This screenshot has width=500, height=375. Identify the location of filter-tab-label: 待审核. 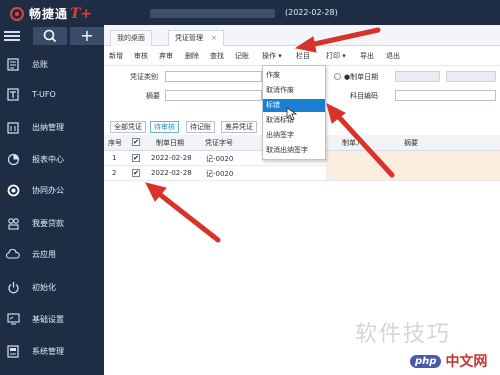
(164, 127).